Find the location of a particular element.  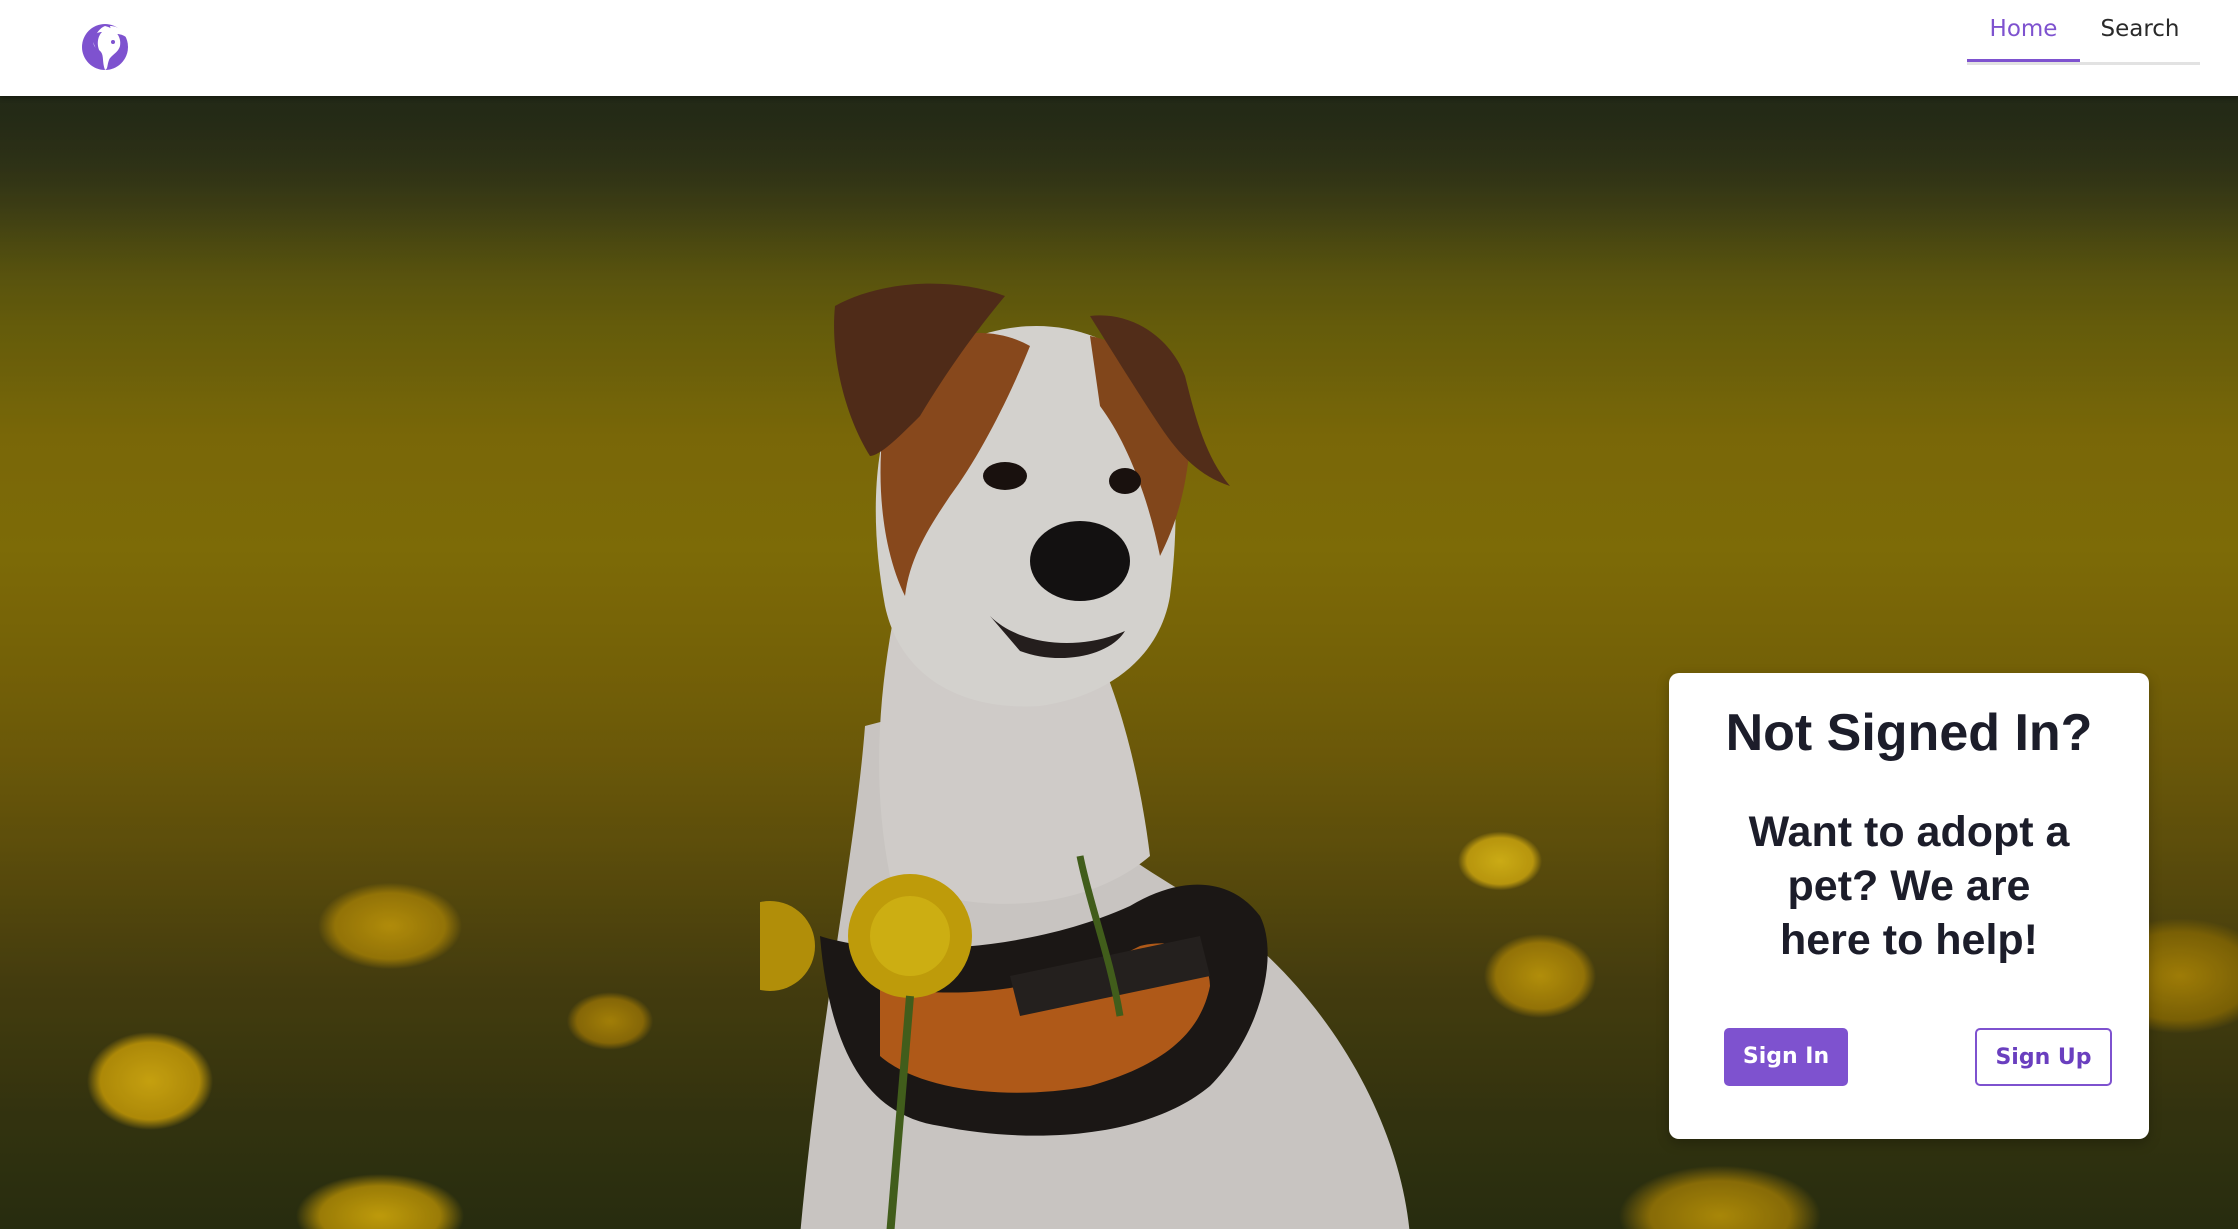

tab-home: Home is located at coordinates (2023, 31).